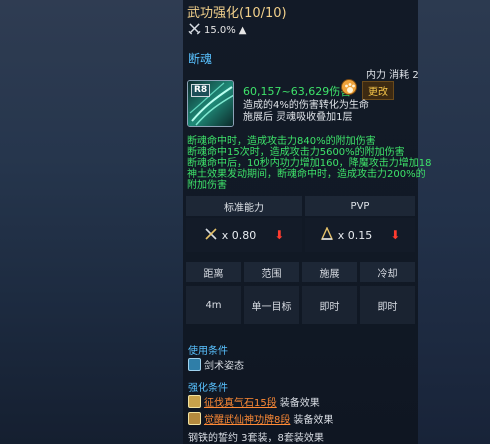 Image resolution: width=490 pixels, height=444 pixels. What do you see at coordinates (210, 103) in the screenshot?
I see `skill-icon: R8` at bounding box center [210, 103].